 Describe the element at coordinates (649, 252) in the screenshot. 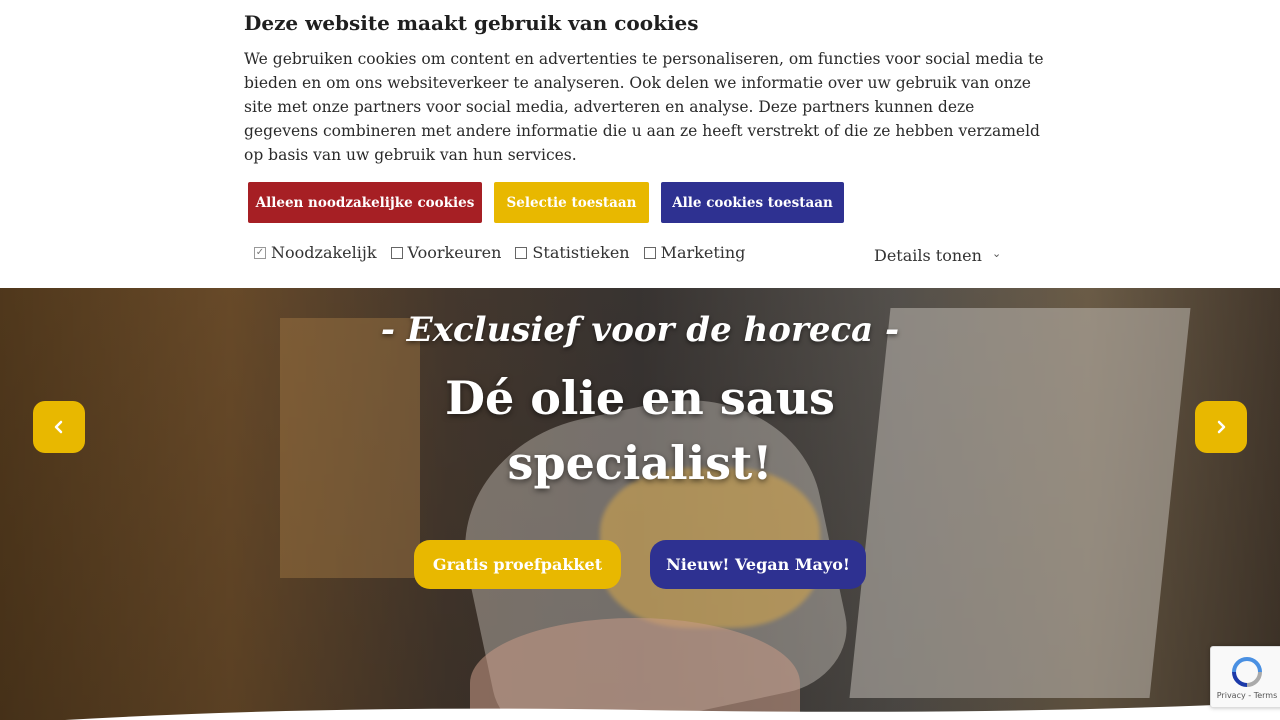

I see `marketing-checkbox` at that location.